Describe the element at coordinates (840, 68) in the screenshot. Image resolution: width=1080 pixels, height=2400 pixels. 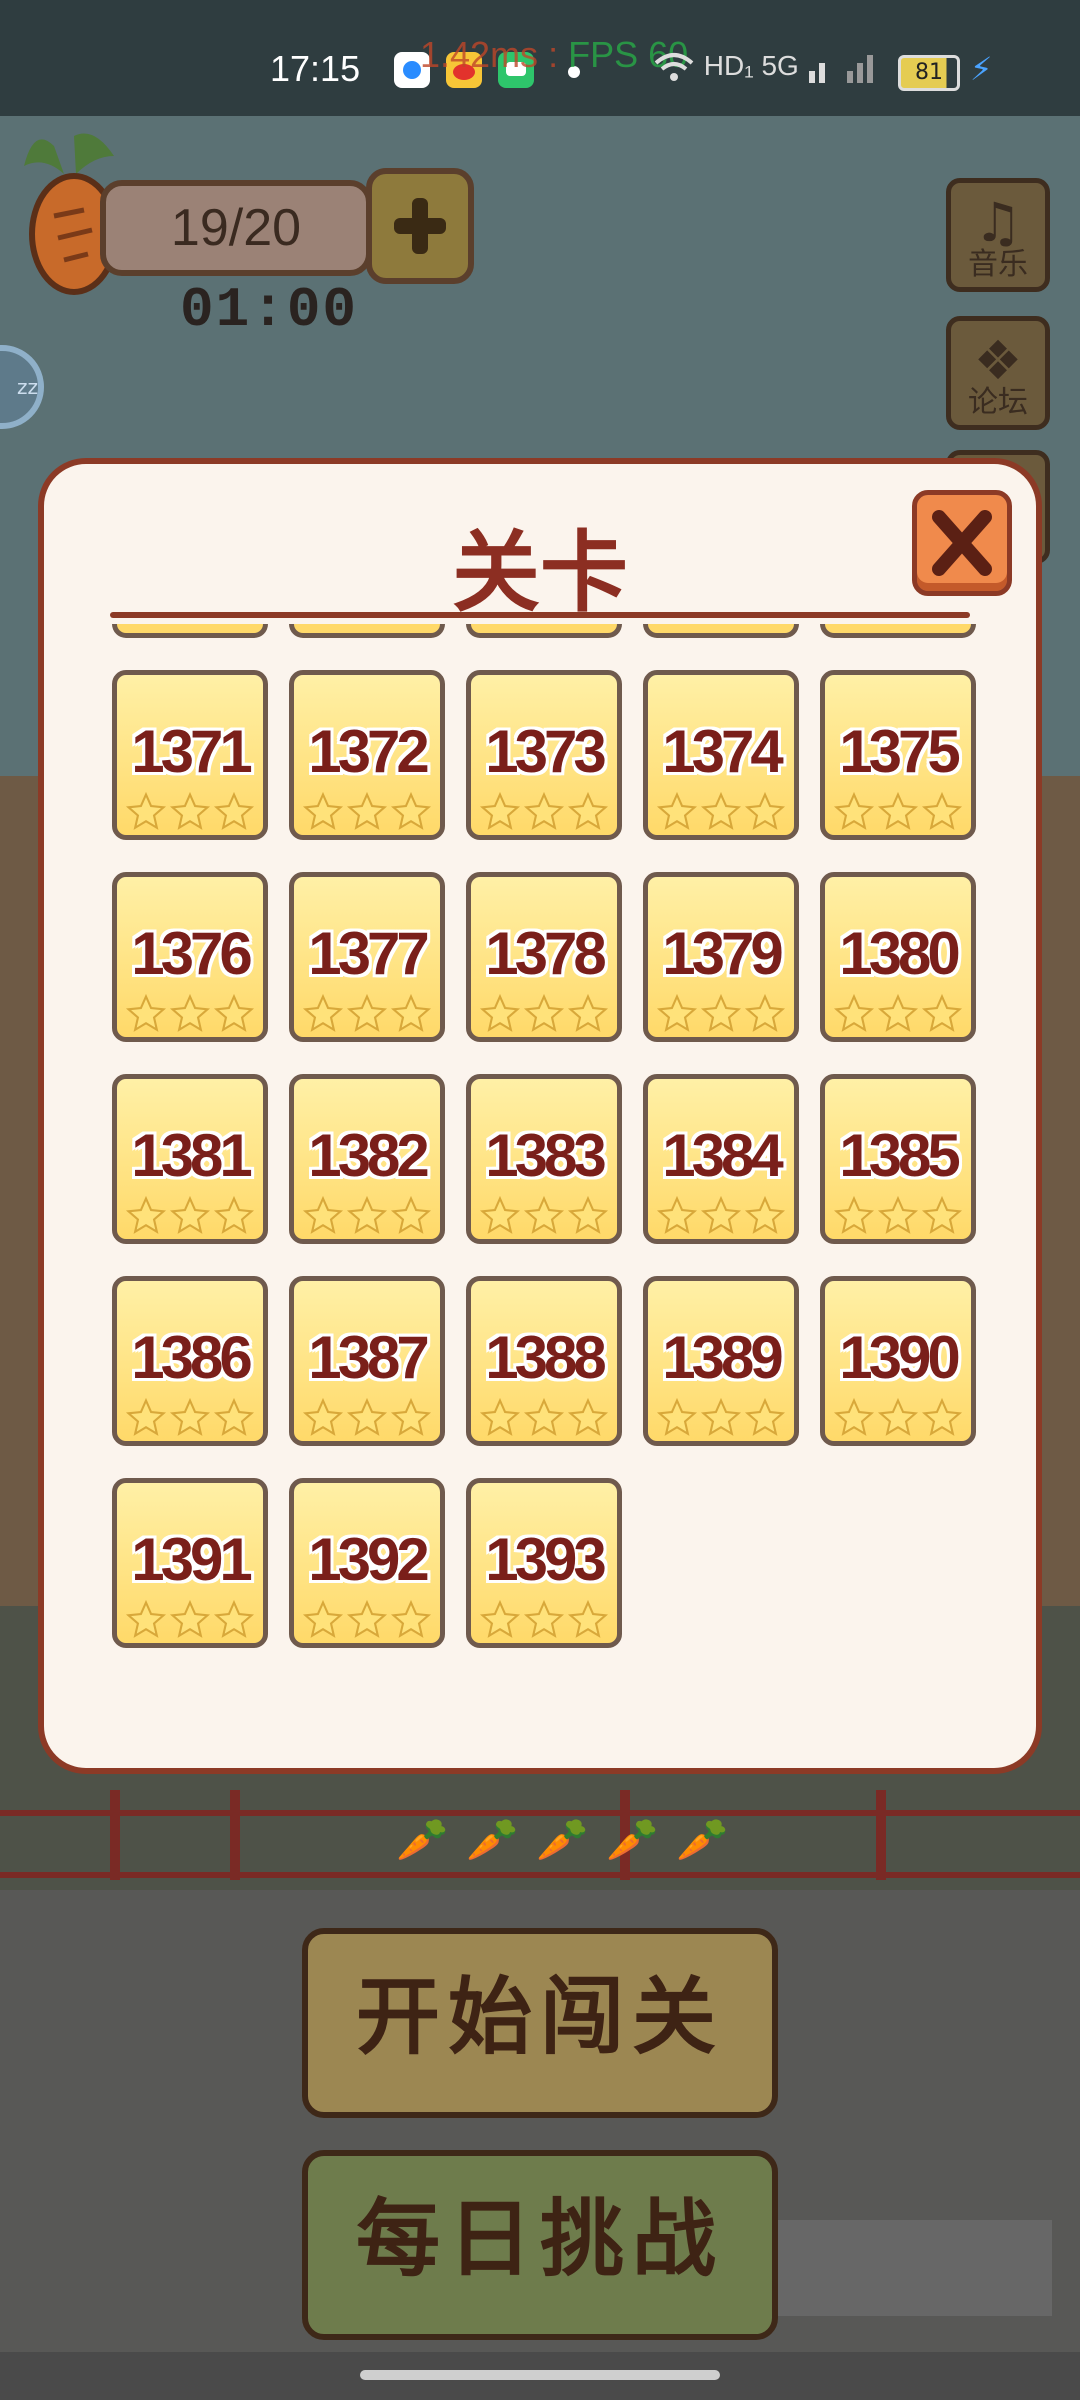
I see `signal-icon` at that location.